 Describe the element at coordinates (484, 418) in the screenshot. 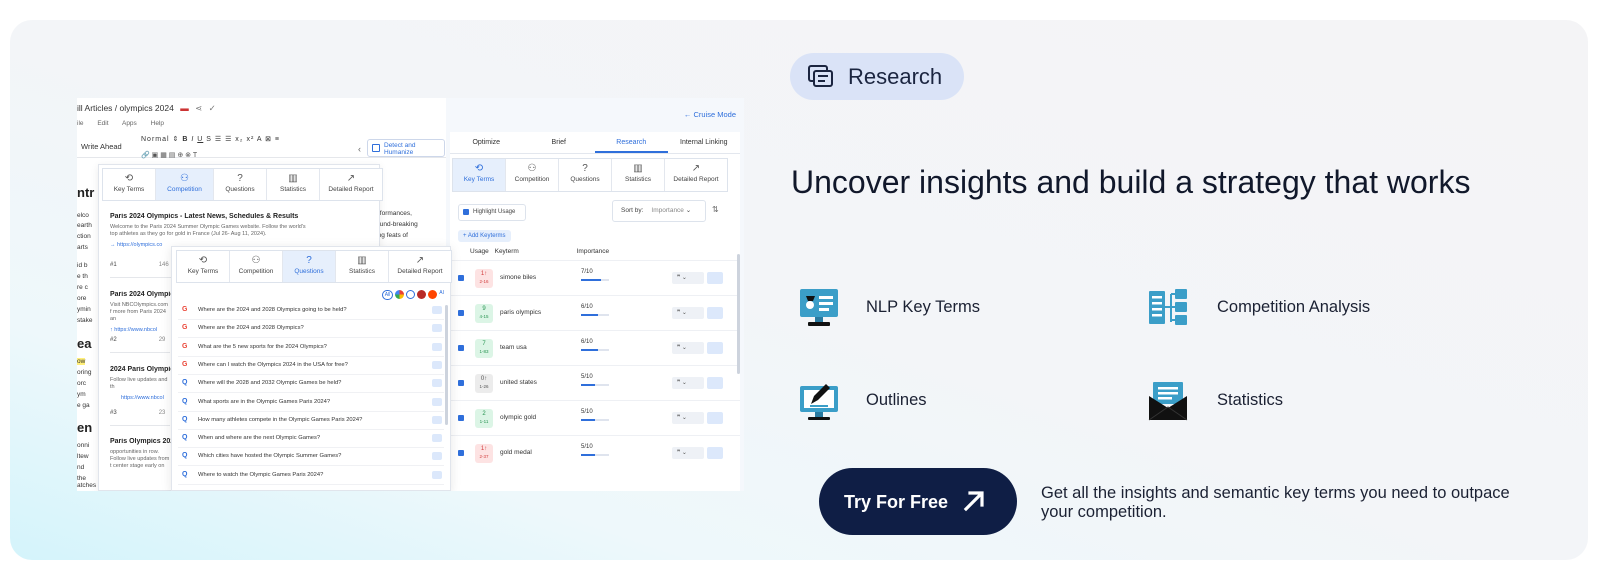

I see `usage-badge: 2 1-11` at that location.